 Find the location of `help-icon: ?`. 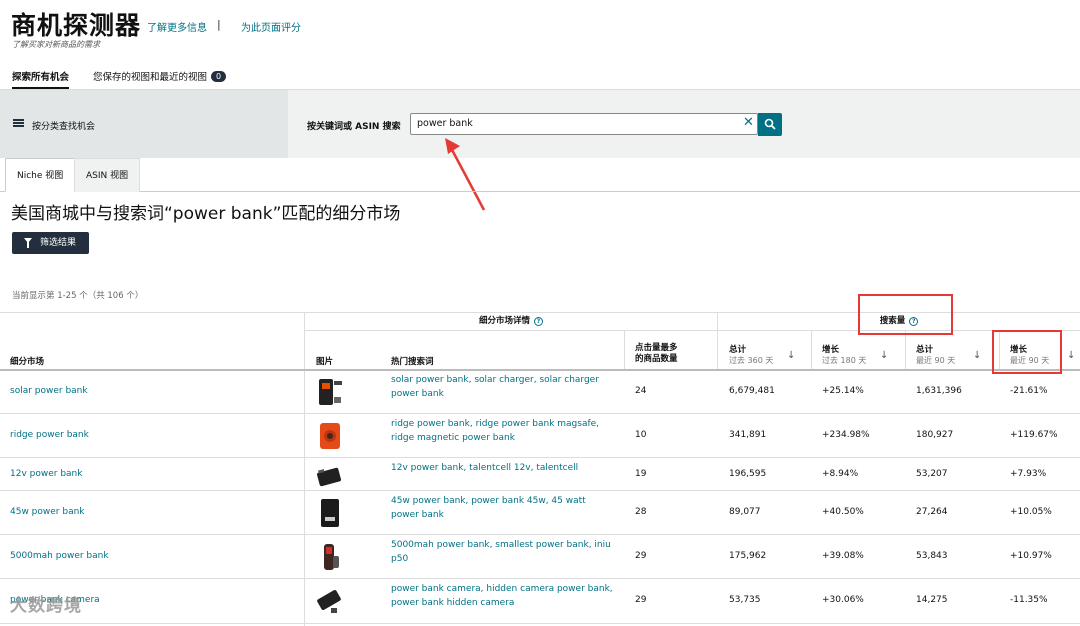

help-icon: ? is located at coordinates (538, 321).